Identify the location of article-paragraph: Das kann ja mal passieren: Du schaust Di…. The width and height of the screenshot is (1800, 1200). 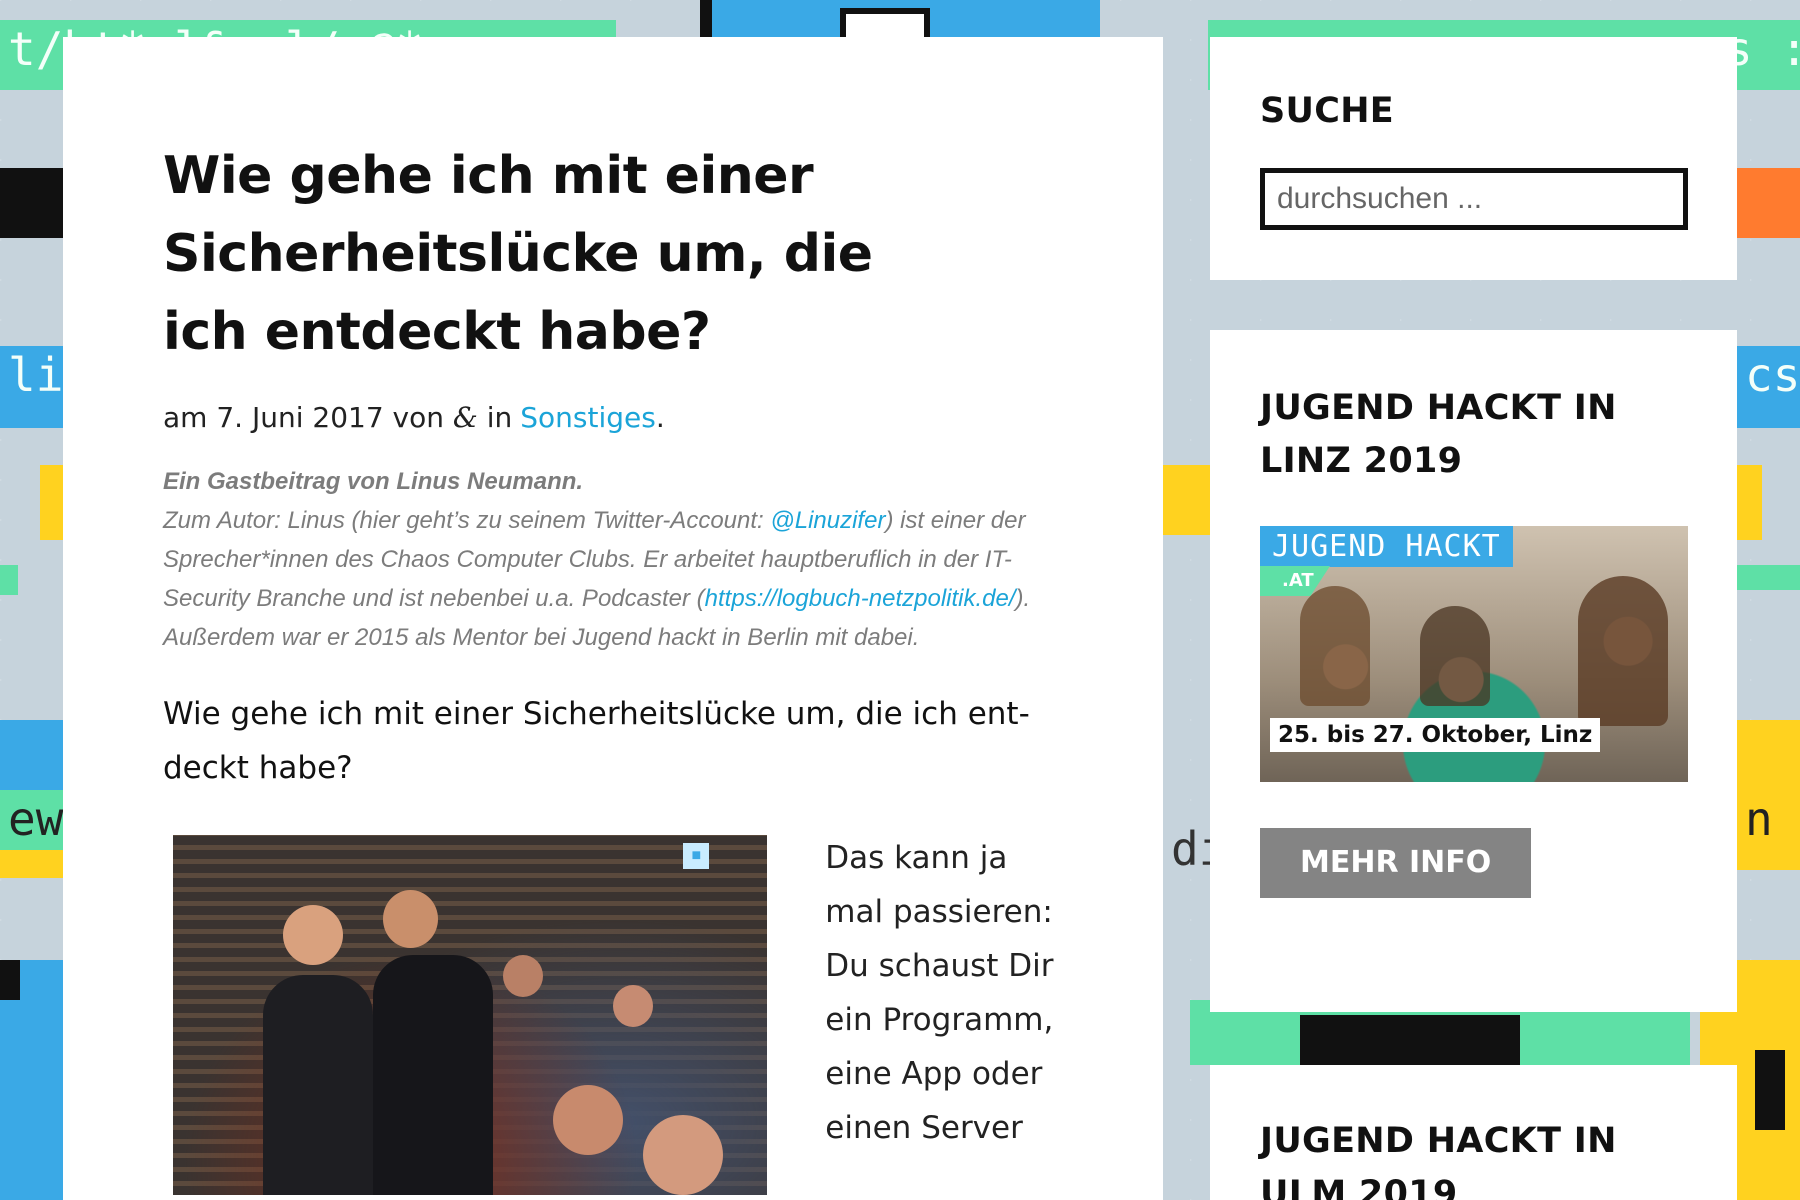
(939, 993).